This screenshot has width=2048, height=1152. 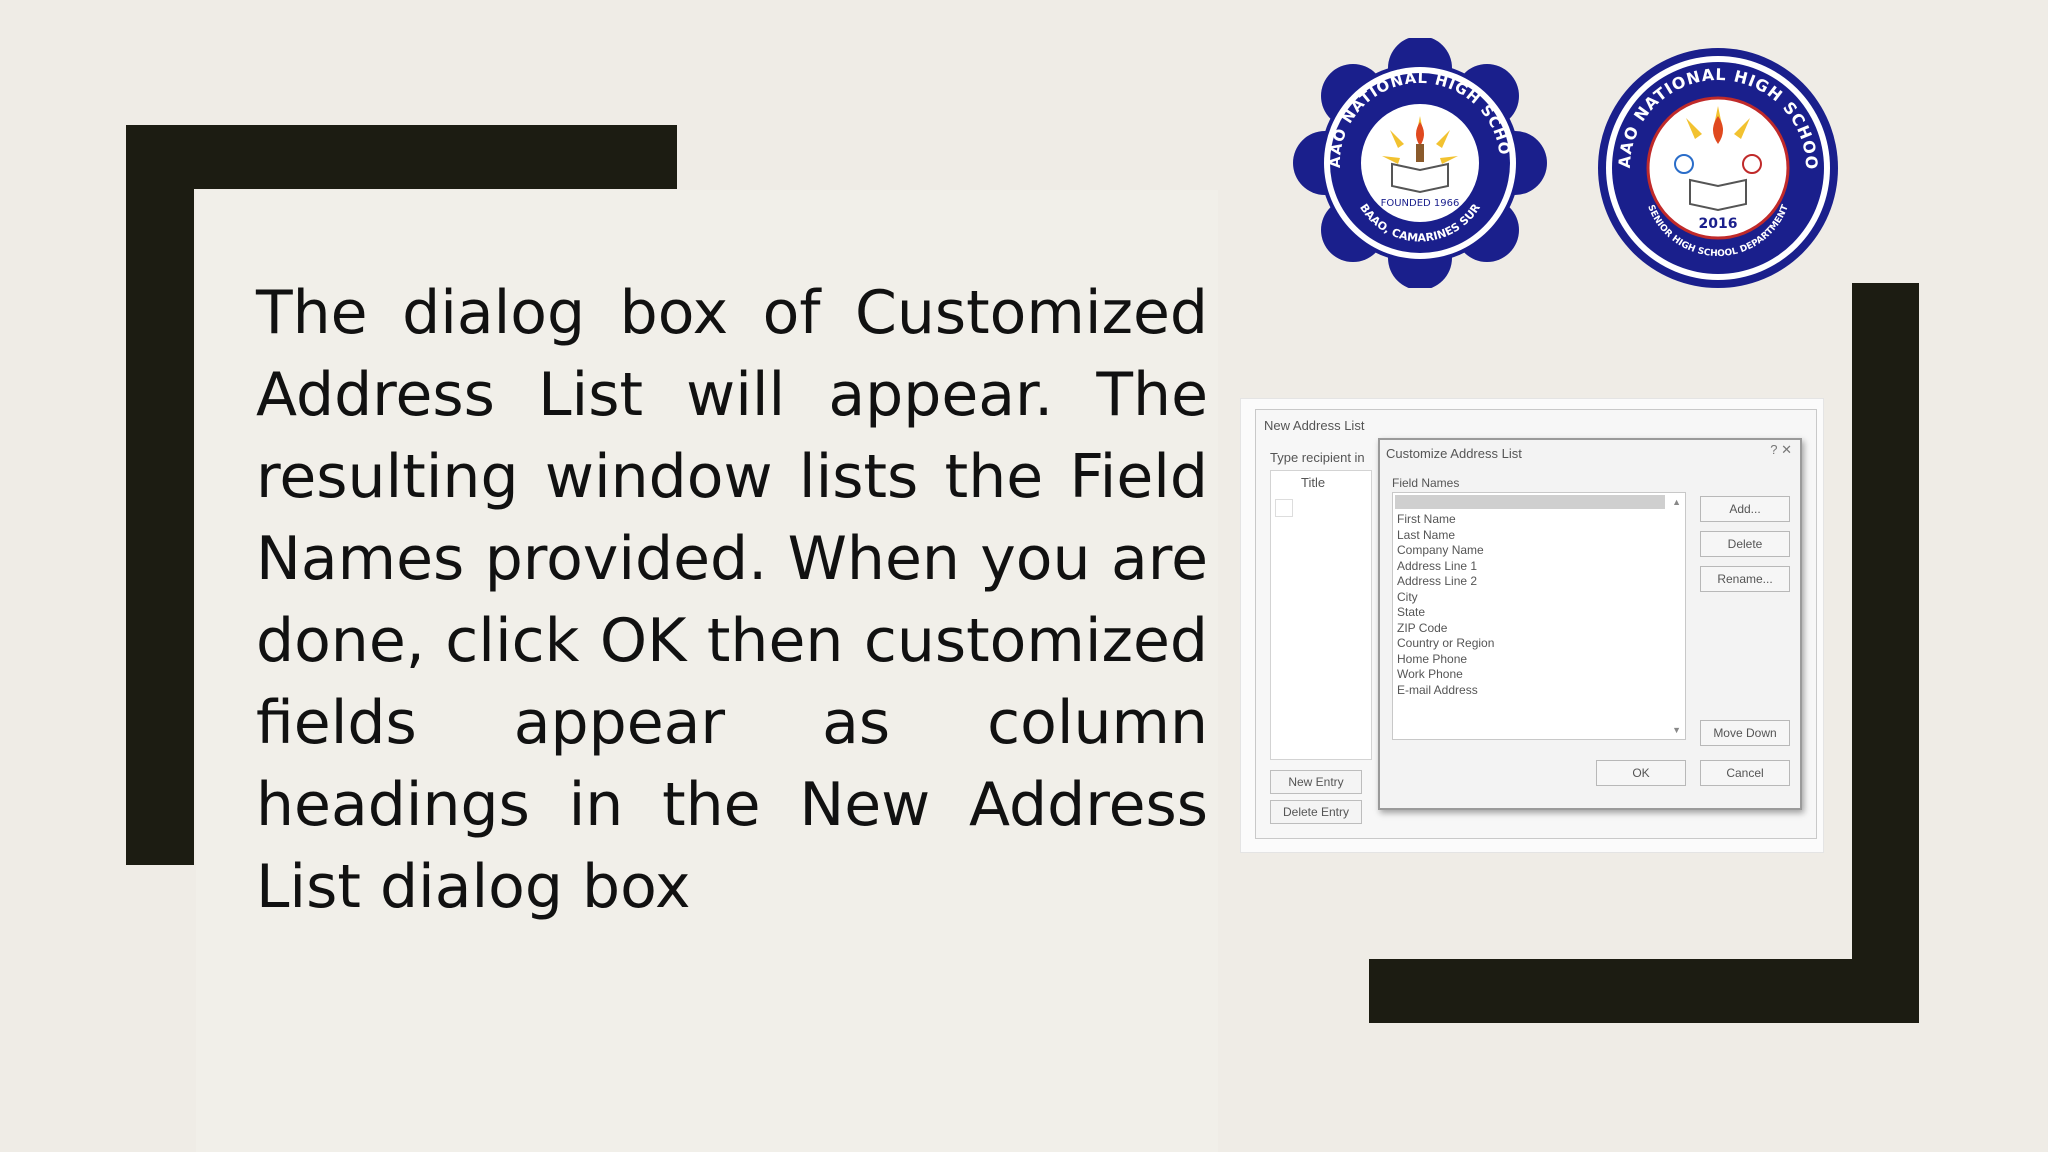 What do you see at coordinates (1676, 730) in the screenshot?
I see `scroll-down-icon: ▼` at bounding box center [1676, 730].